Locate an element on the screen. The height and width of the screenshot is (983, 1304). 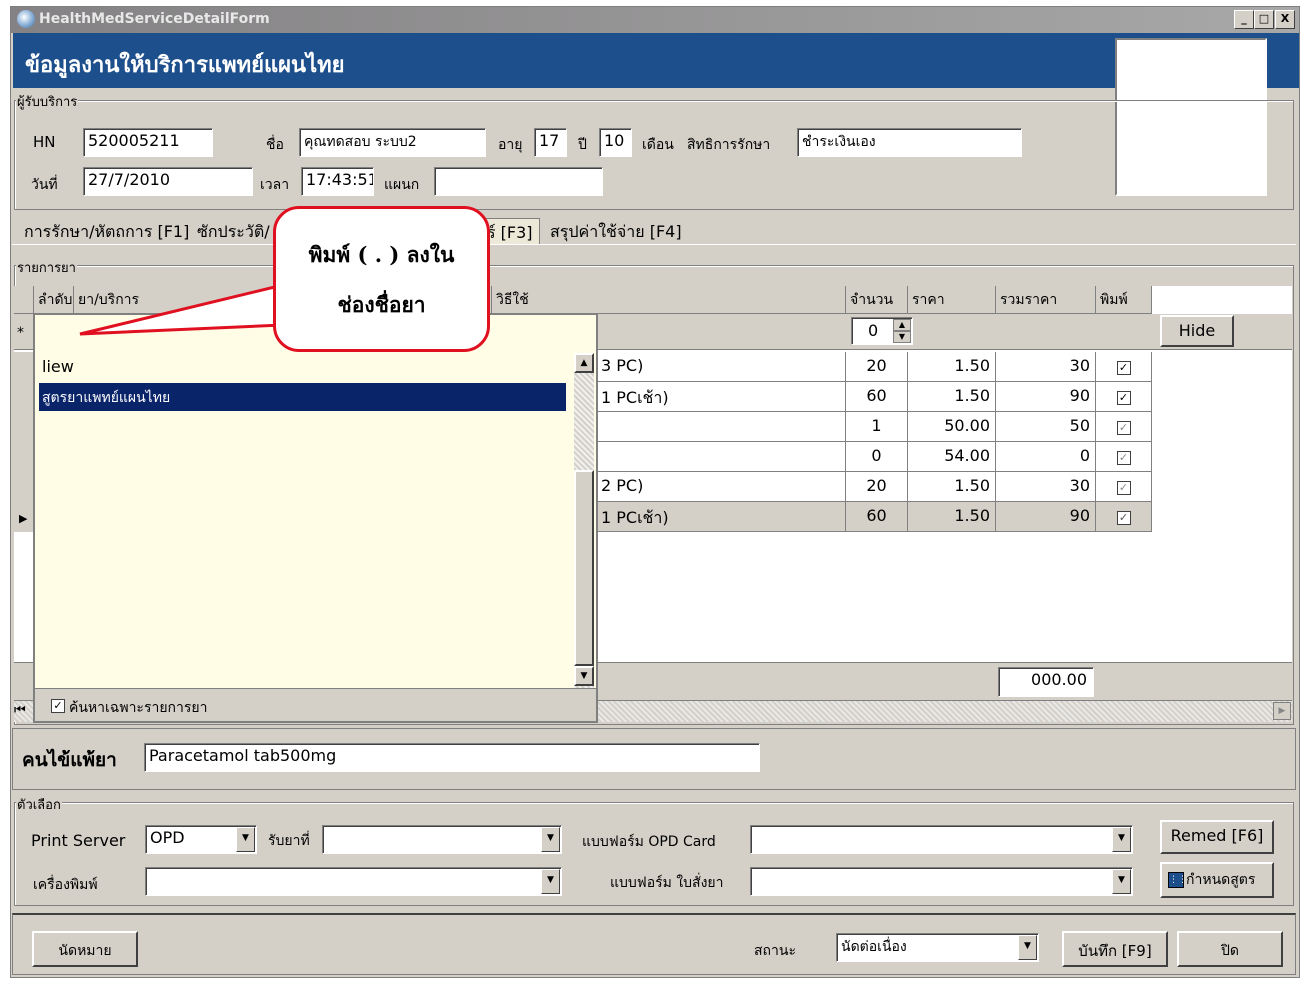
appointment-button: นัดหมาย is located at coordinates (85, 949).